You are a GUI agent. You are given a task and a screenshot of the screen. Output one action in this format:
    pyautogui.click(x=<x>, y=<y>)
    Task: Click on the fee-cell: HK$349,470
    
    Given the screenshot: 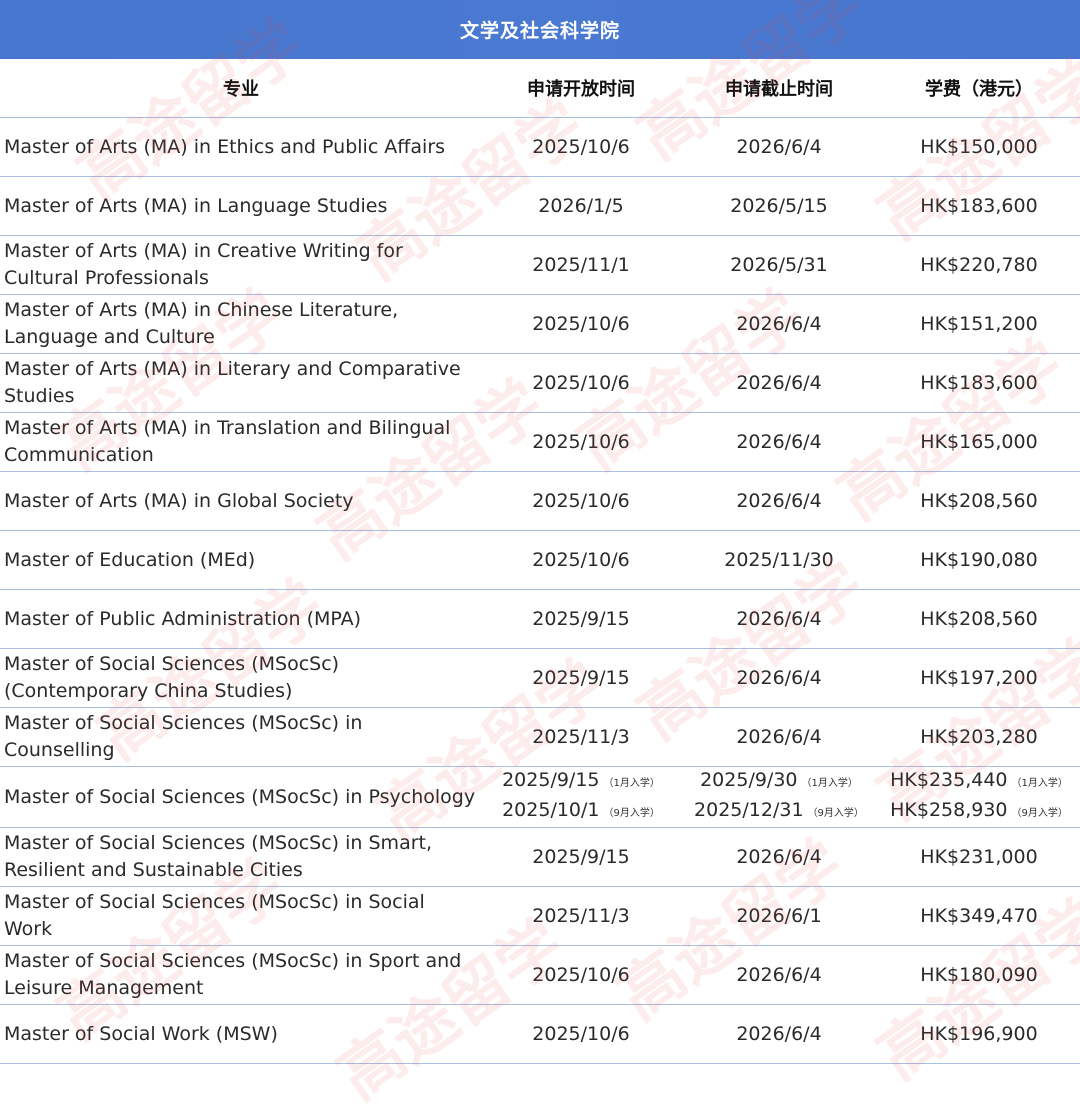 What is the action you would take?
    pyautogui.click(x=979, y=916)
    